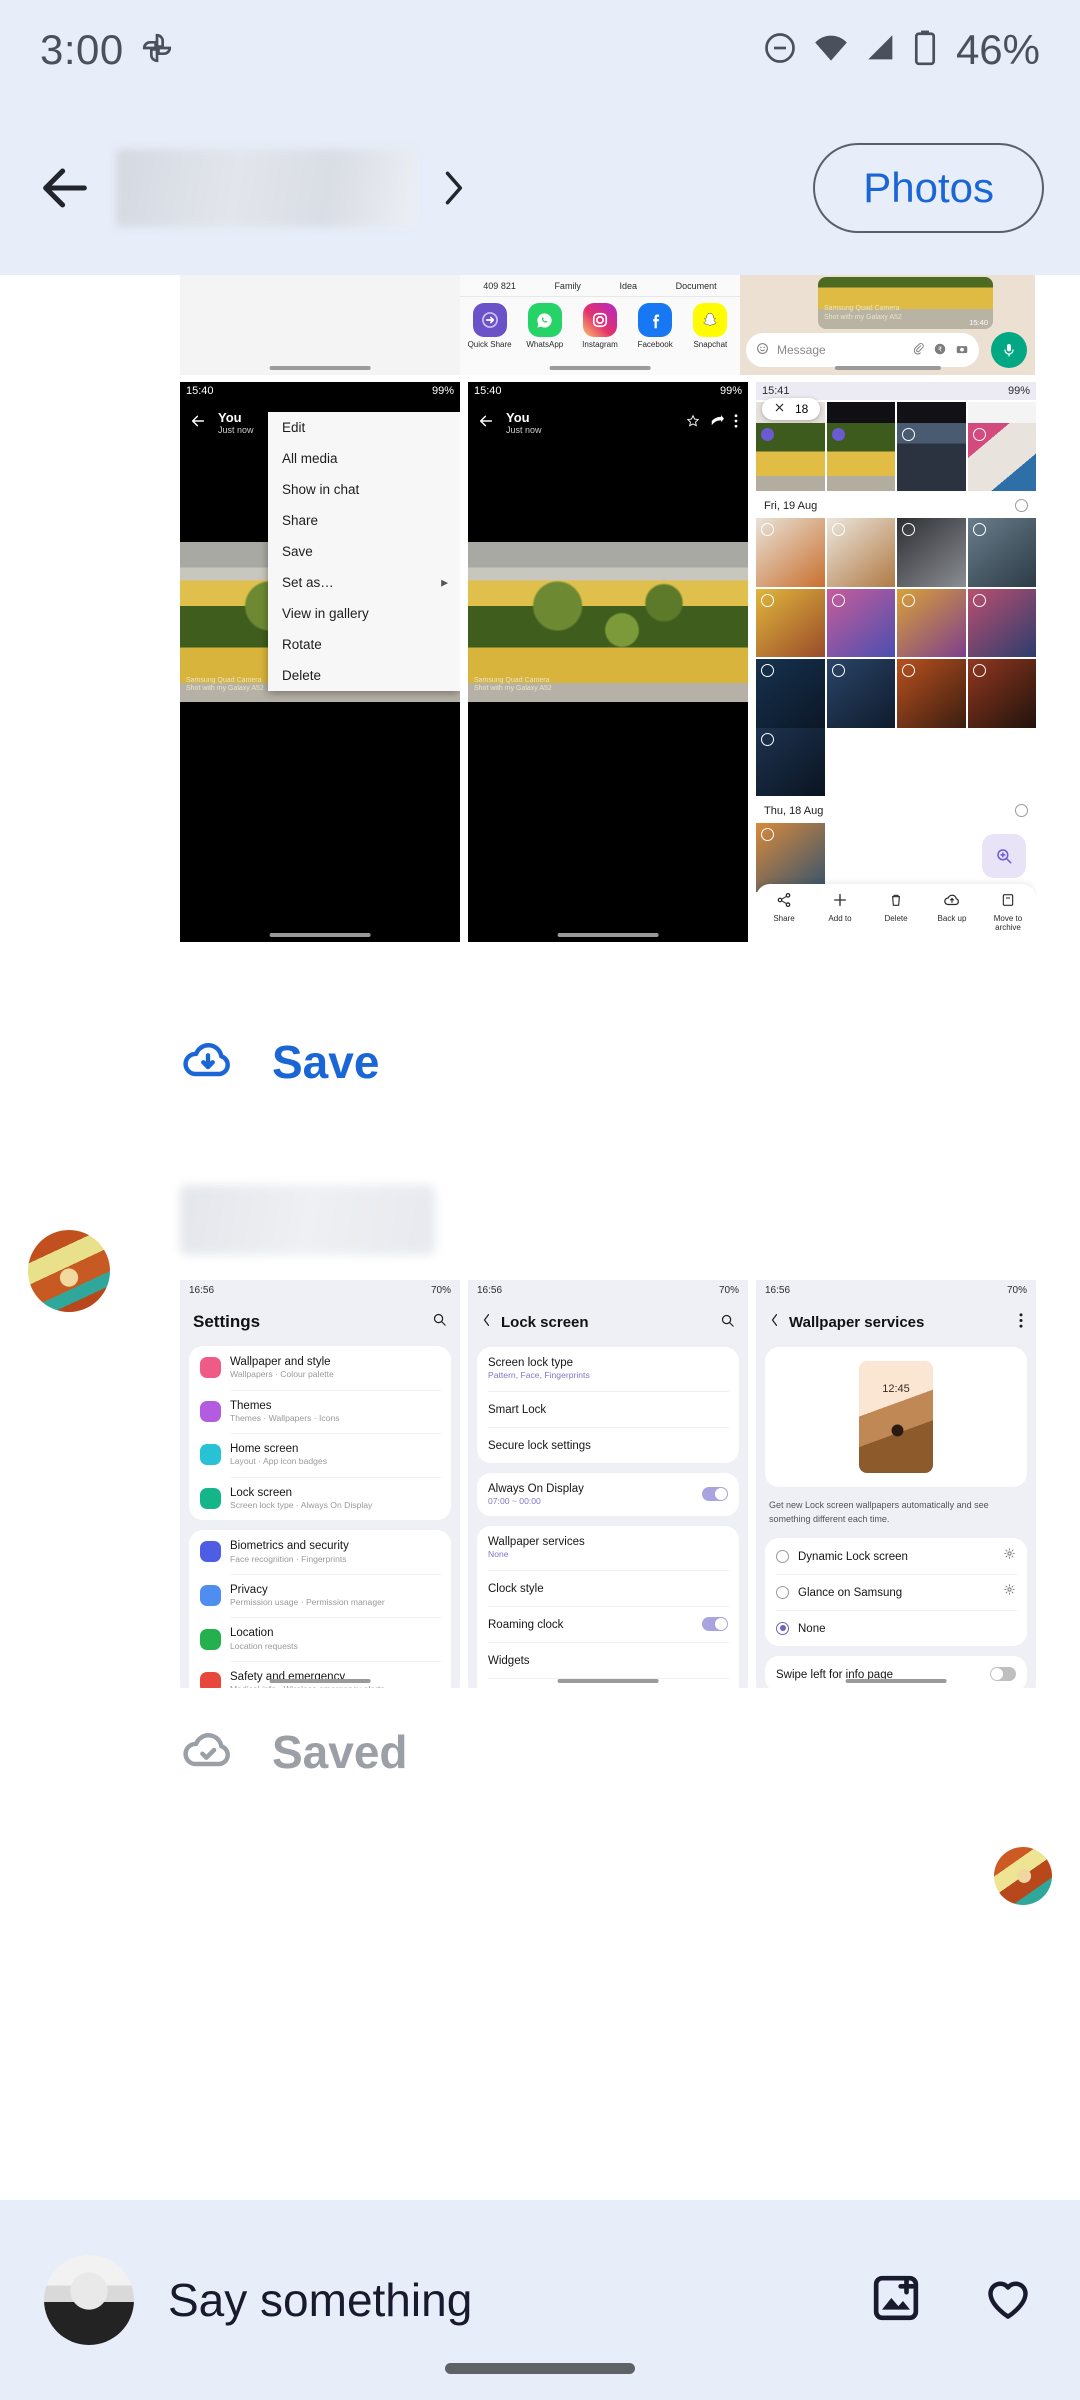 Image resolution: width=1080 pixels, height=2400 pixels. I want to click on lock-row-widgets: Widgets, so click(608, 1659).